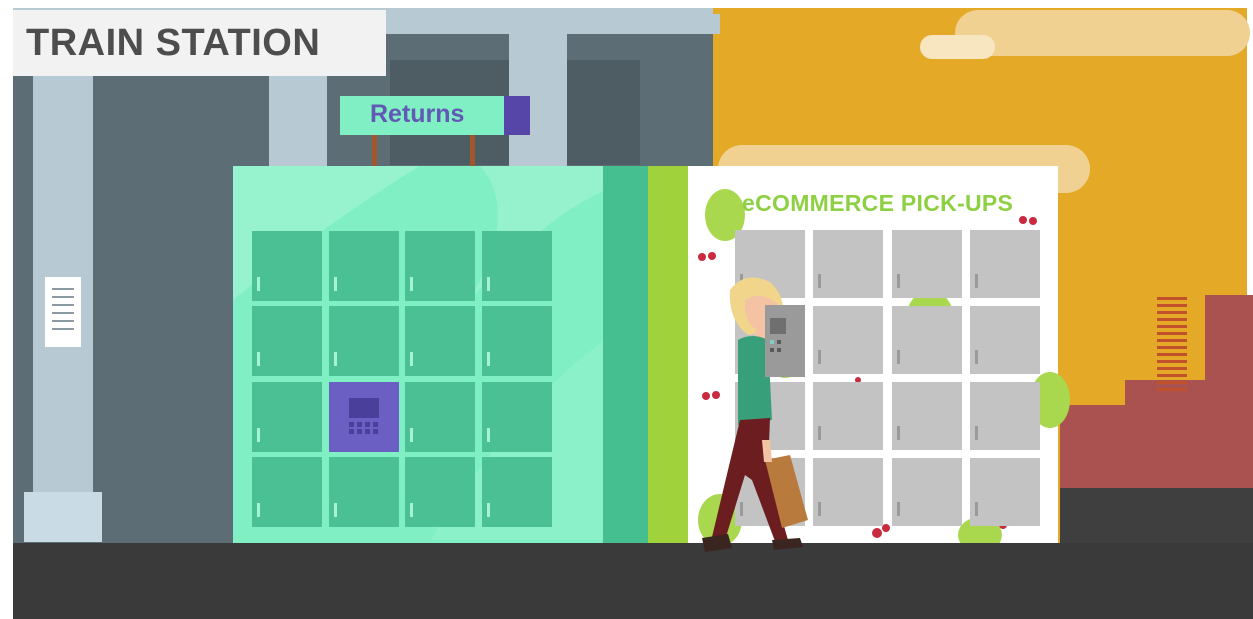 The width and height of the screenshot is (1253, 619). What do you see at coordinates (878, 203) in the screenshot?
I see `ecommerce-sign-label: eCOMMERCE PICK-UPS` at bounding box center [878, 203].